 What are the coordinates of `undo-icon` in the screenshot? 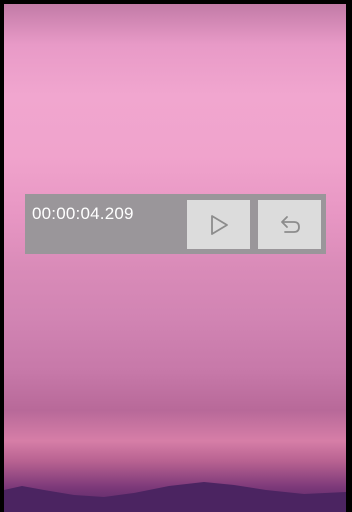 It's located at (290, 224).